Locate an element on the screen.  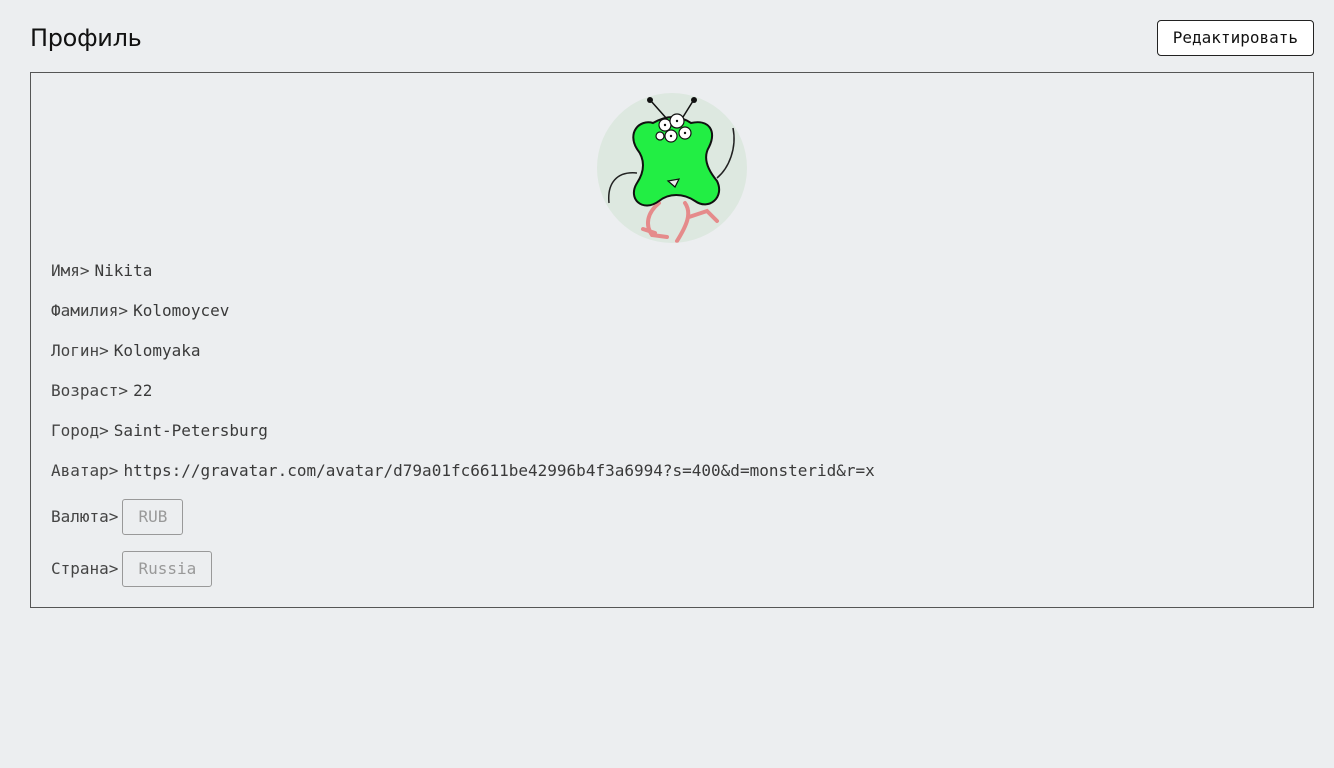
monster-avatar-icon is located at coordinates (671, 170).